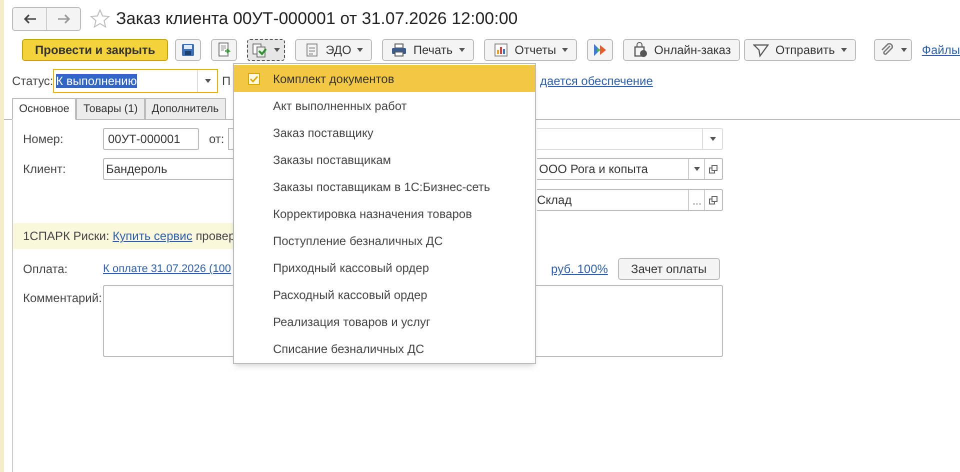 This screenshot has height=472, width=960. What do you see at coordinates (96, 81) in the screenshot?
I see `status-value: К выполнению` at bounding box center [96, 81].